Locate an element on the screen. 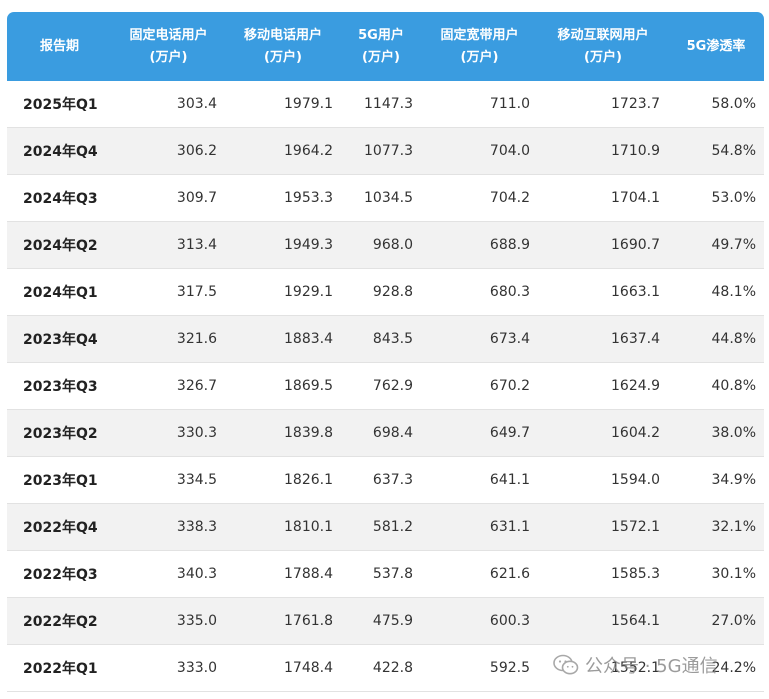  cell-mobile-internet: 1594.0 is located at coordinates (603, 480).